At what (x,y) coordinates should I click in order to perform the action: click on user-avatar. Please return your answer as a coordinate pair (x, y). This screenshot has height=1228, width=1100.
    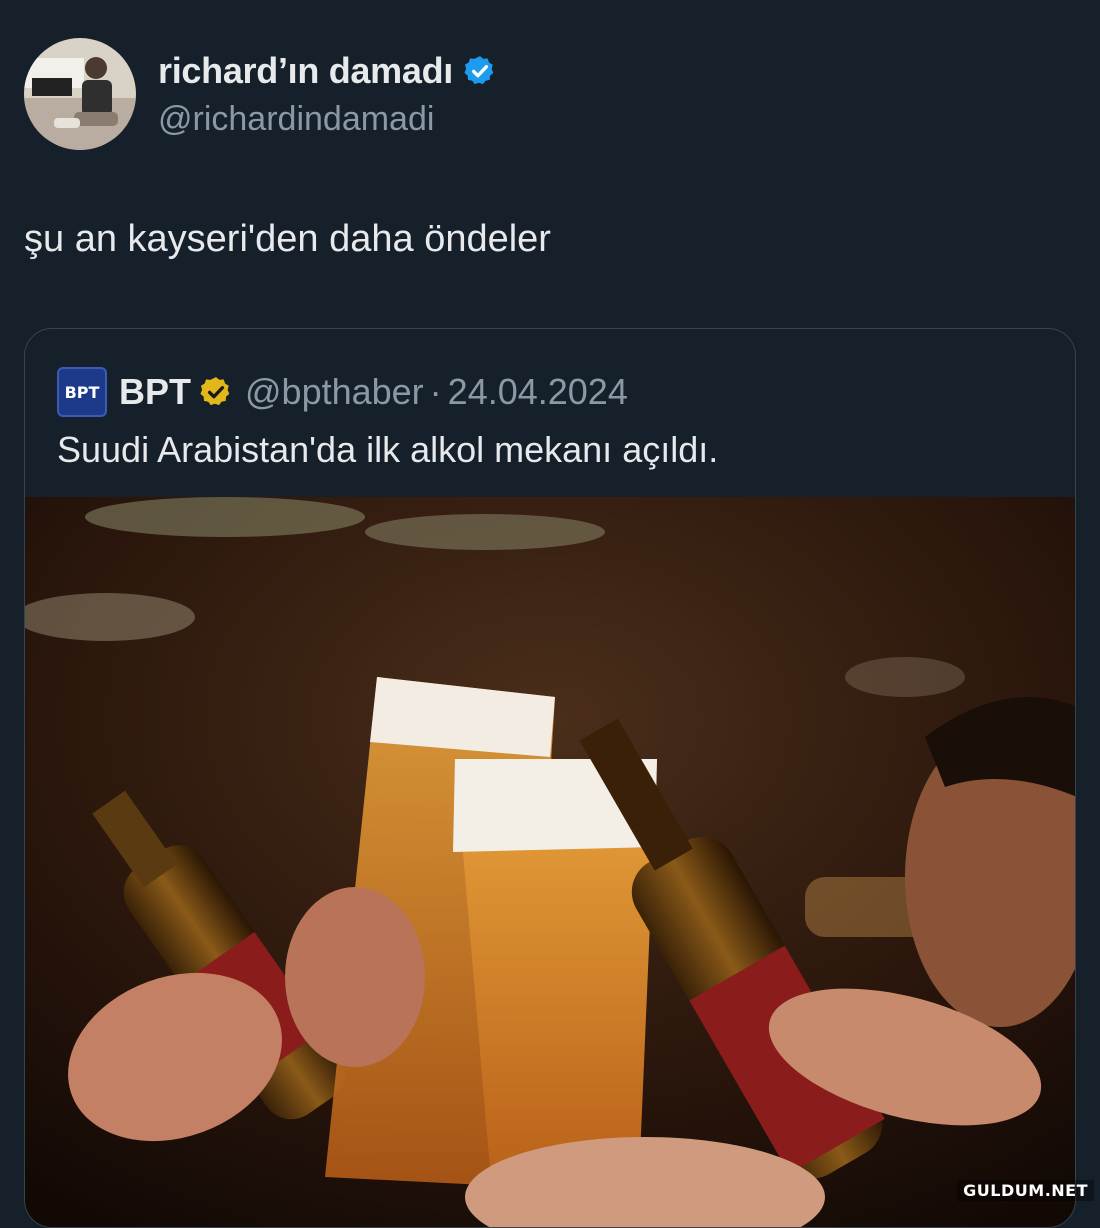
    Looking at the image, I should click on (80, 94).